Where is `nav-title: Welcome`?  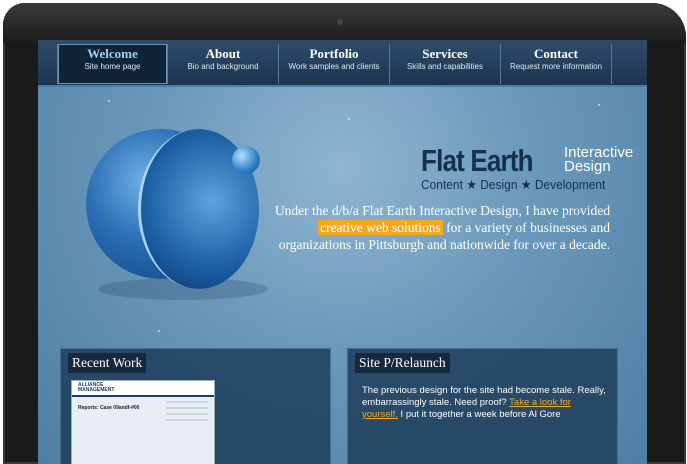 nav-title: Welcome is located at coordinates (112, 53).